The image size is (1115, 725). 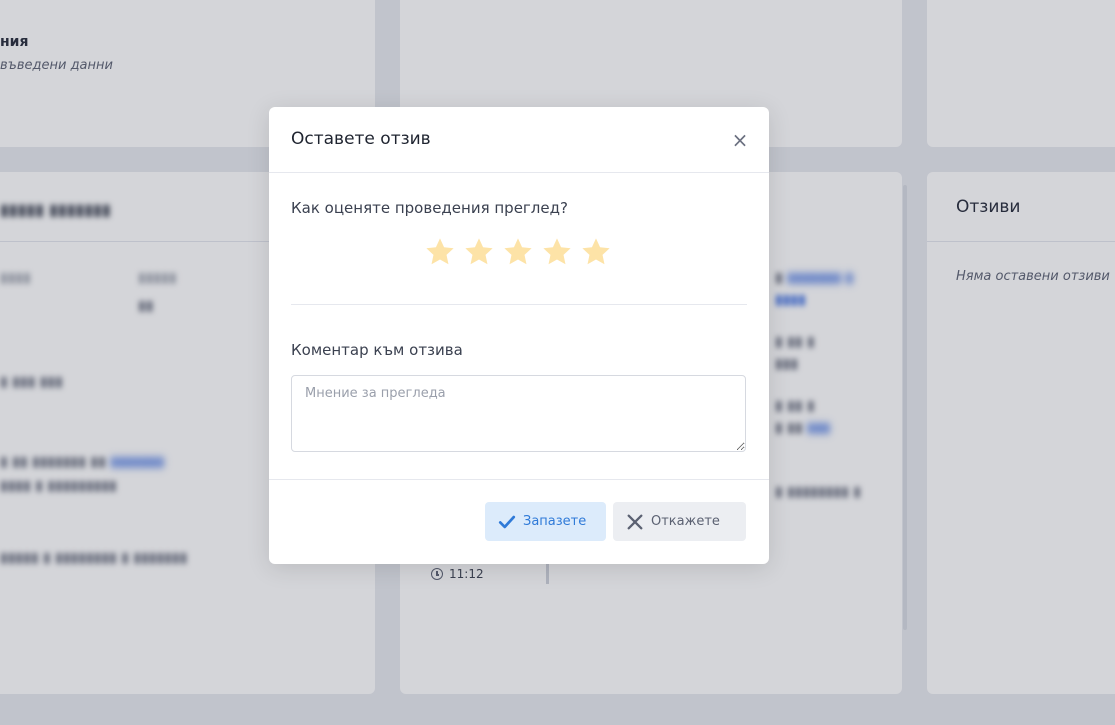 I want to click on x-icon, so click(x=635, y=521).